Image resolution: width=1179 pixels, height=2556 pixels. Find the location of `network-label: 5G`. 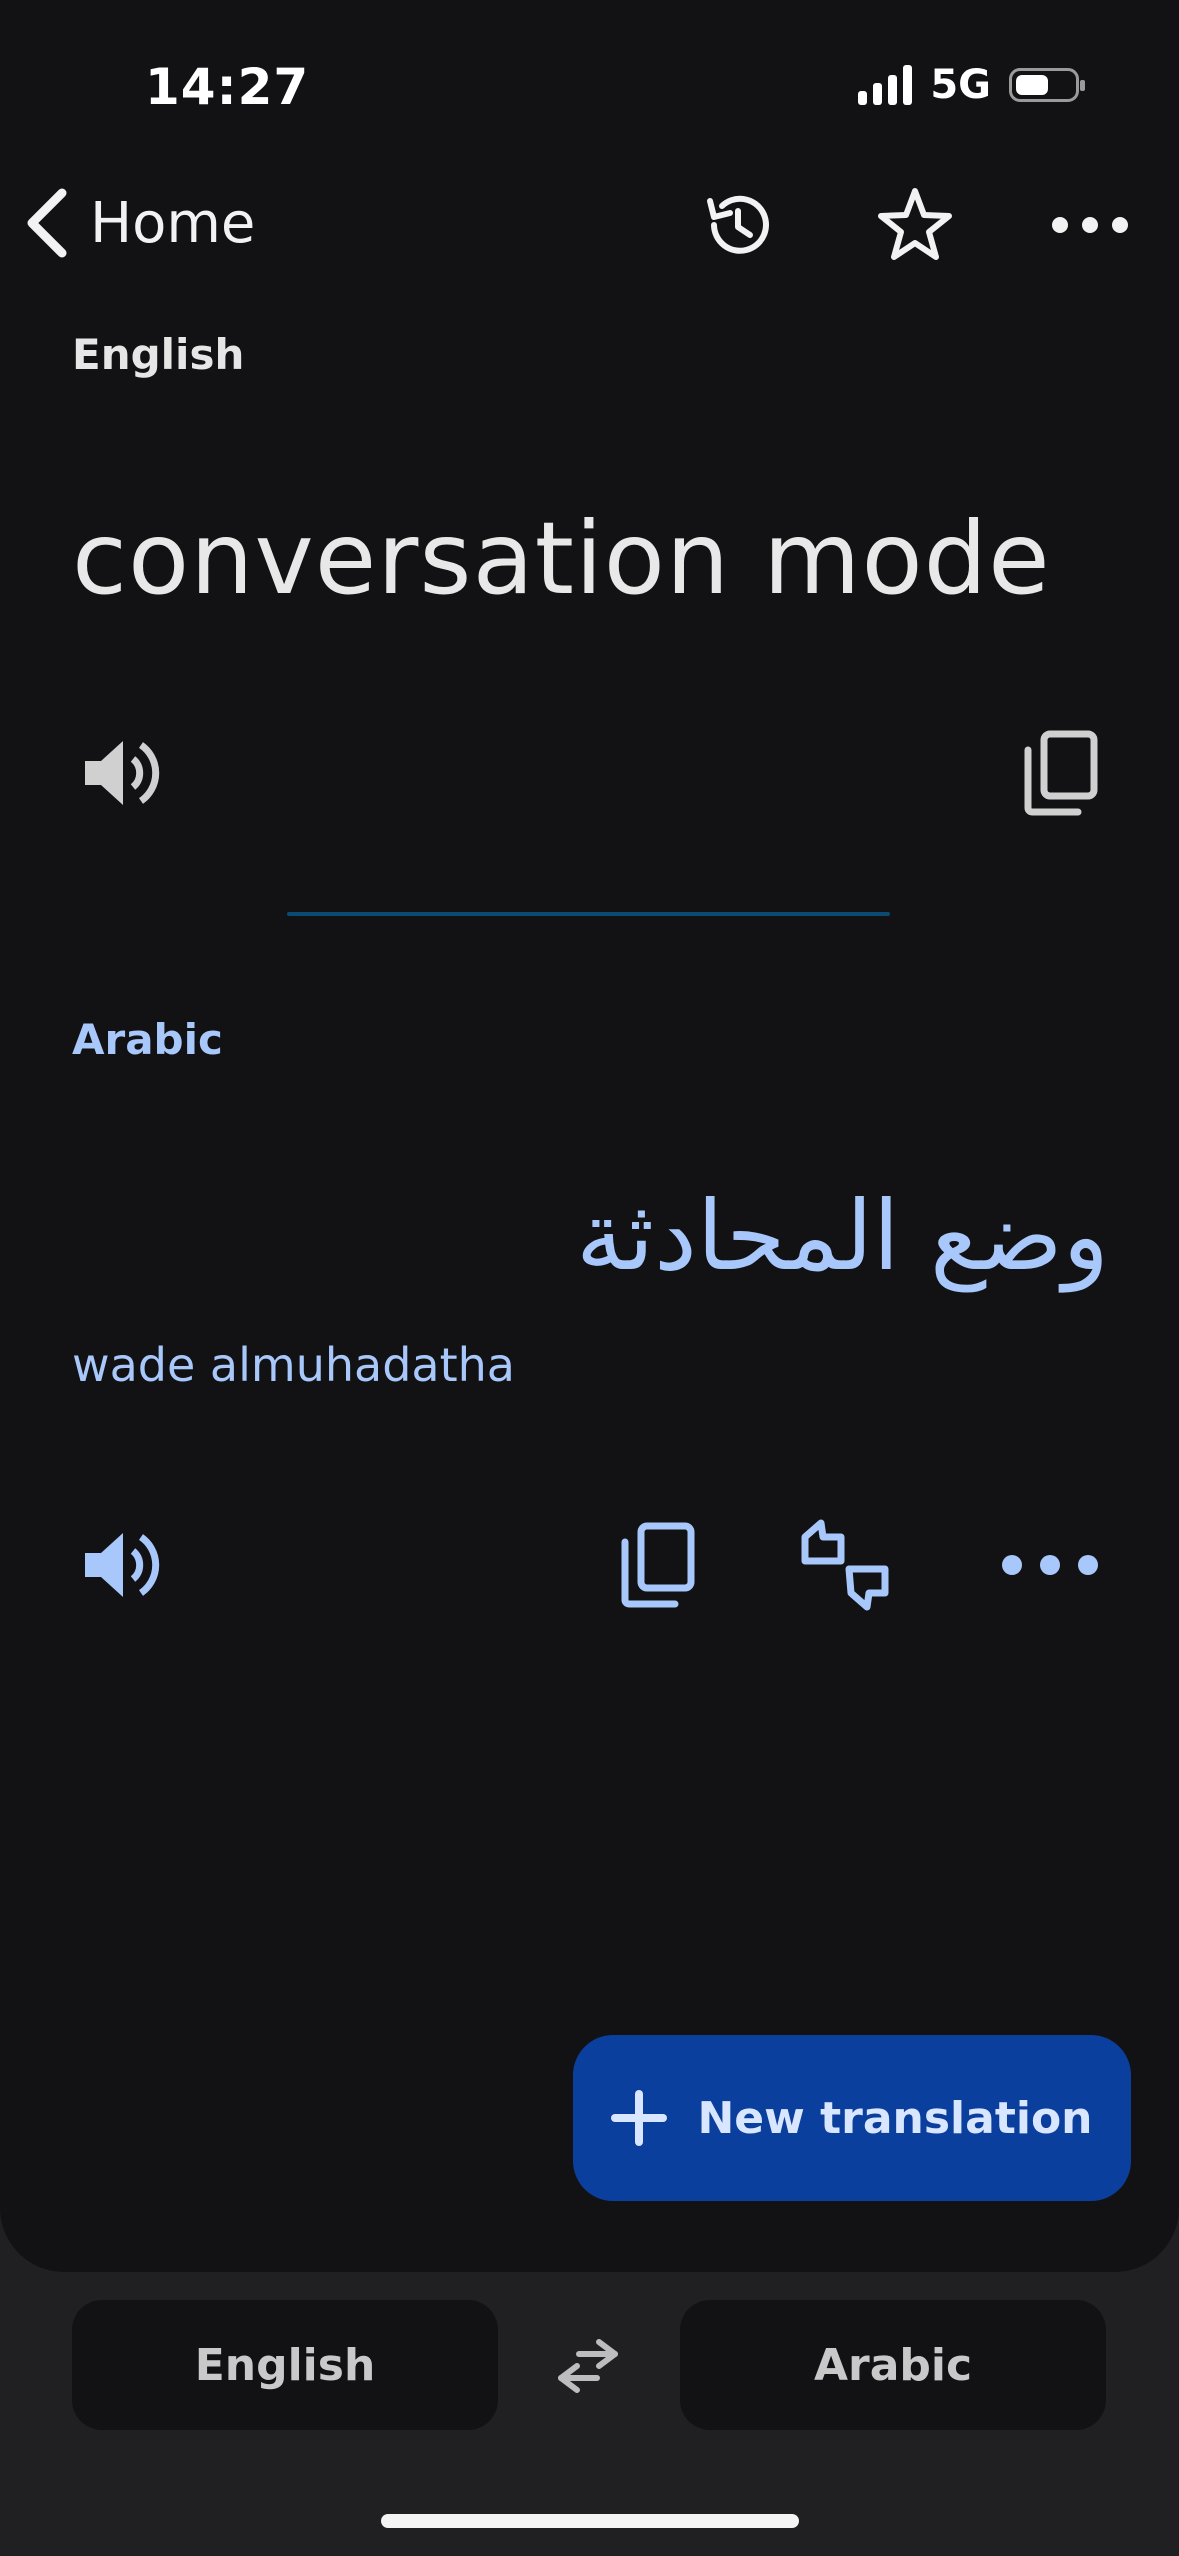

network-label: 5G is located at coordinates (960, 85).